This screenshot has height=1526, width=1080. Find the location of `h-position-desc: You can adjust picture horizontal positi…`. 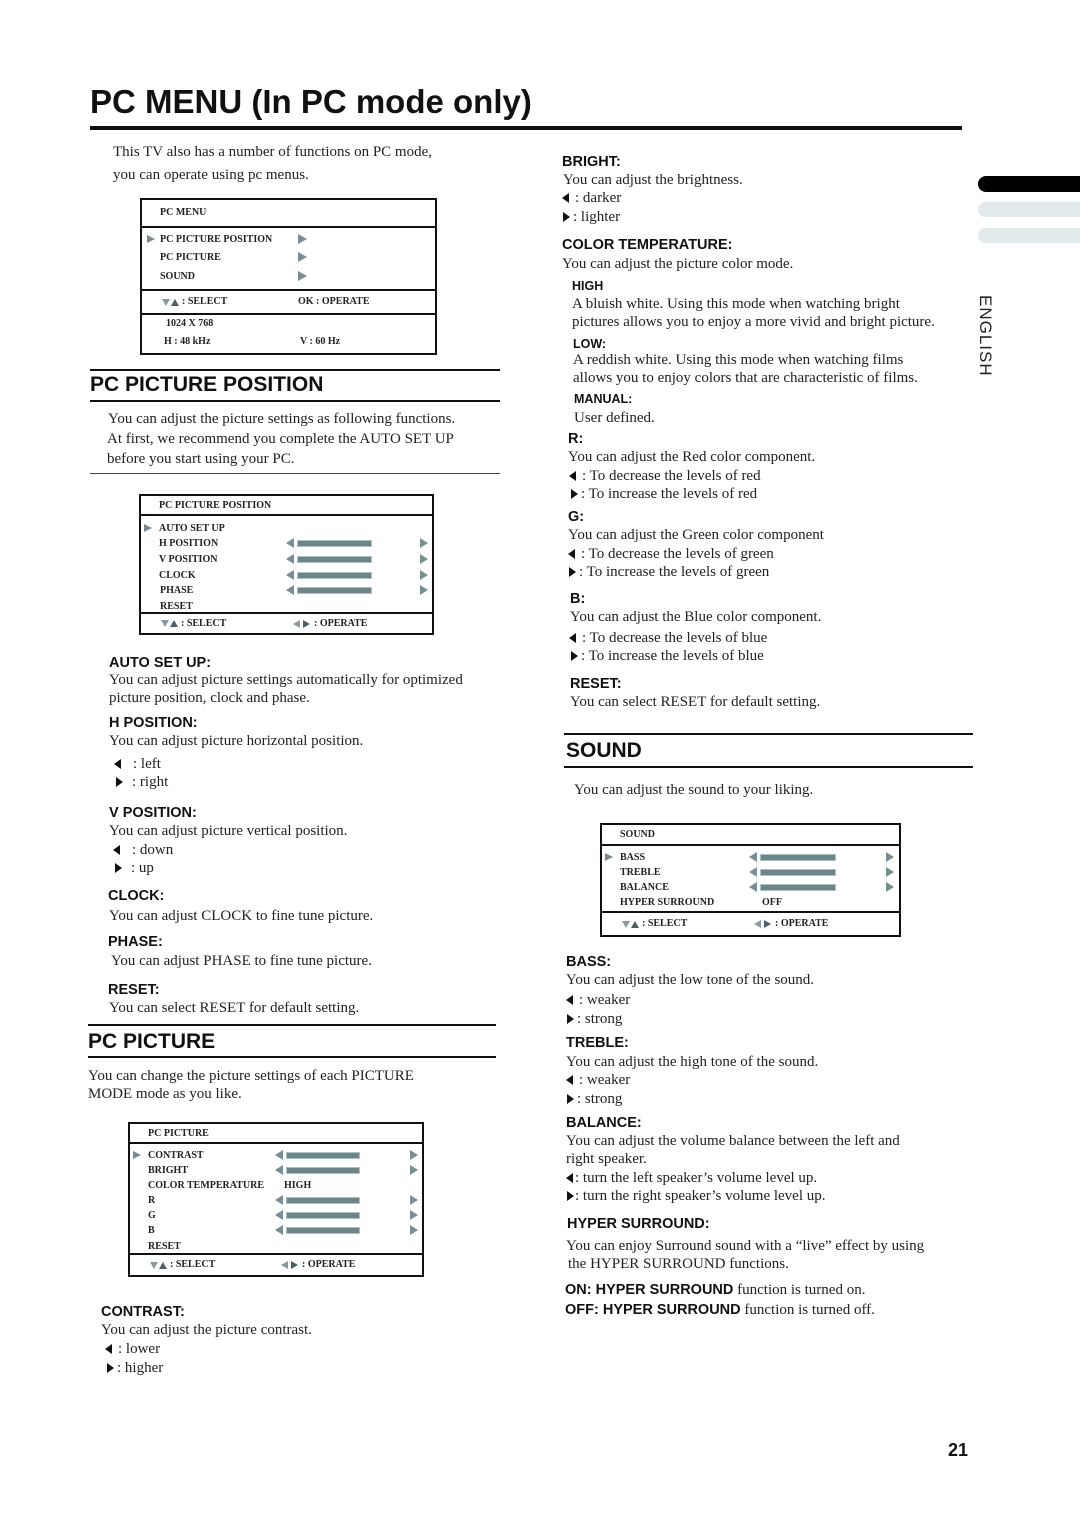

h-position-desc: You can adjust picture horizontal positi… is located at coordinates (236, 741).